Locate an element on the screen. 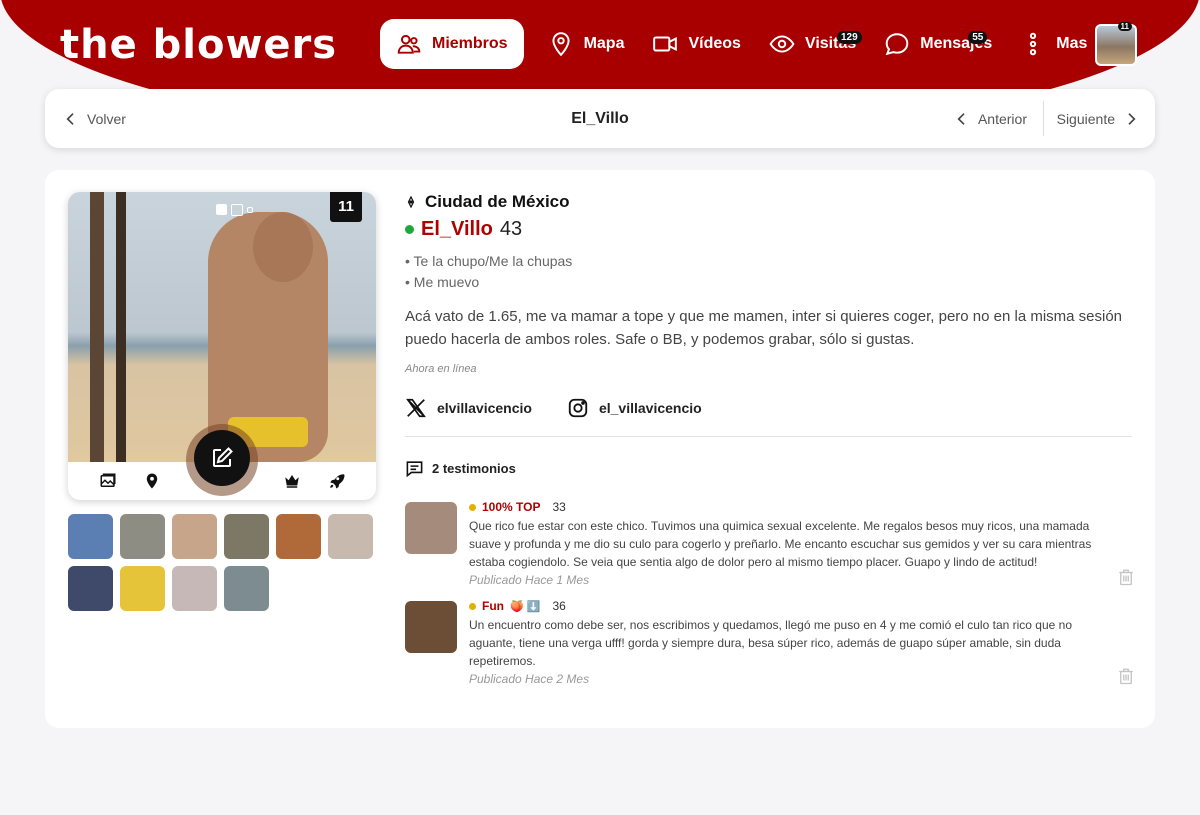  crosshair-icon is located at coordinates (411, 202).